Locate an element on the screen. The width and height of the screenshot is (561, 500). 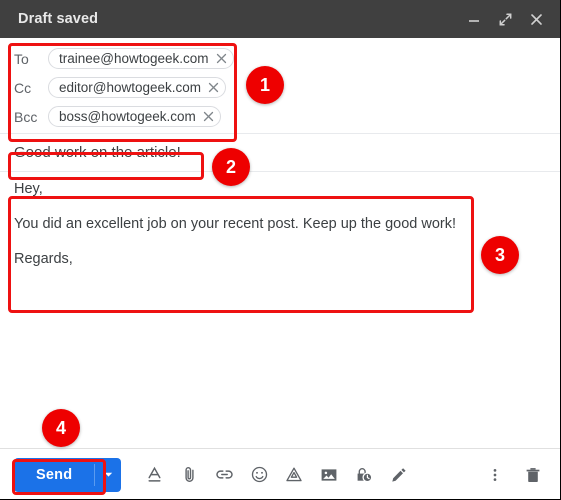
recipient-chip-label: editor@howtogeek.com is located at coordinates (130, 87).